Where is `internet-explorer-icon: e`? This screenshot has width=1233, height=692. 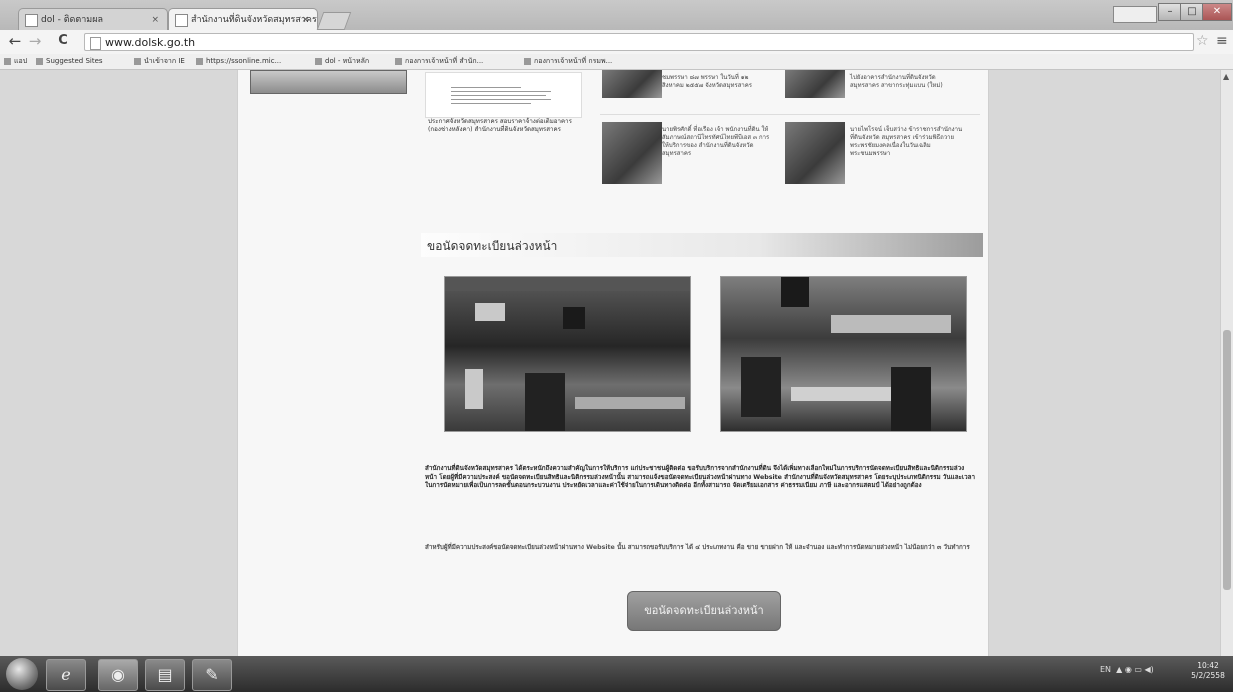 internet-explorer-icon: e is located at coordinates (66, 675).